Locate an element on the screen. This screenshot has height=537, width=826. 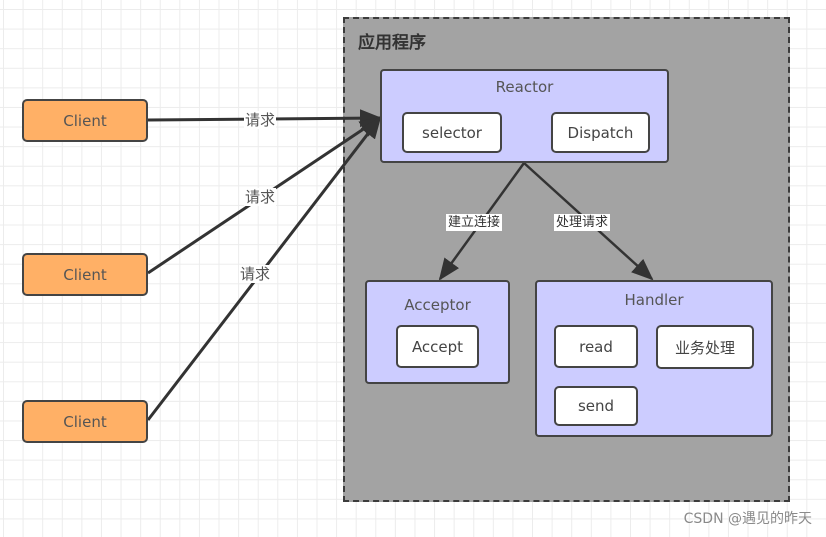
selector-label: selector is located at coordinates (452, 132).